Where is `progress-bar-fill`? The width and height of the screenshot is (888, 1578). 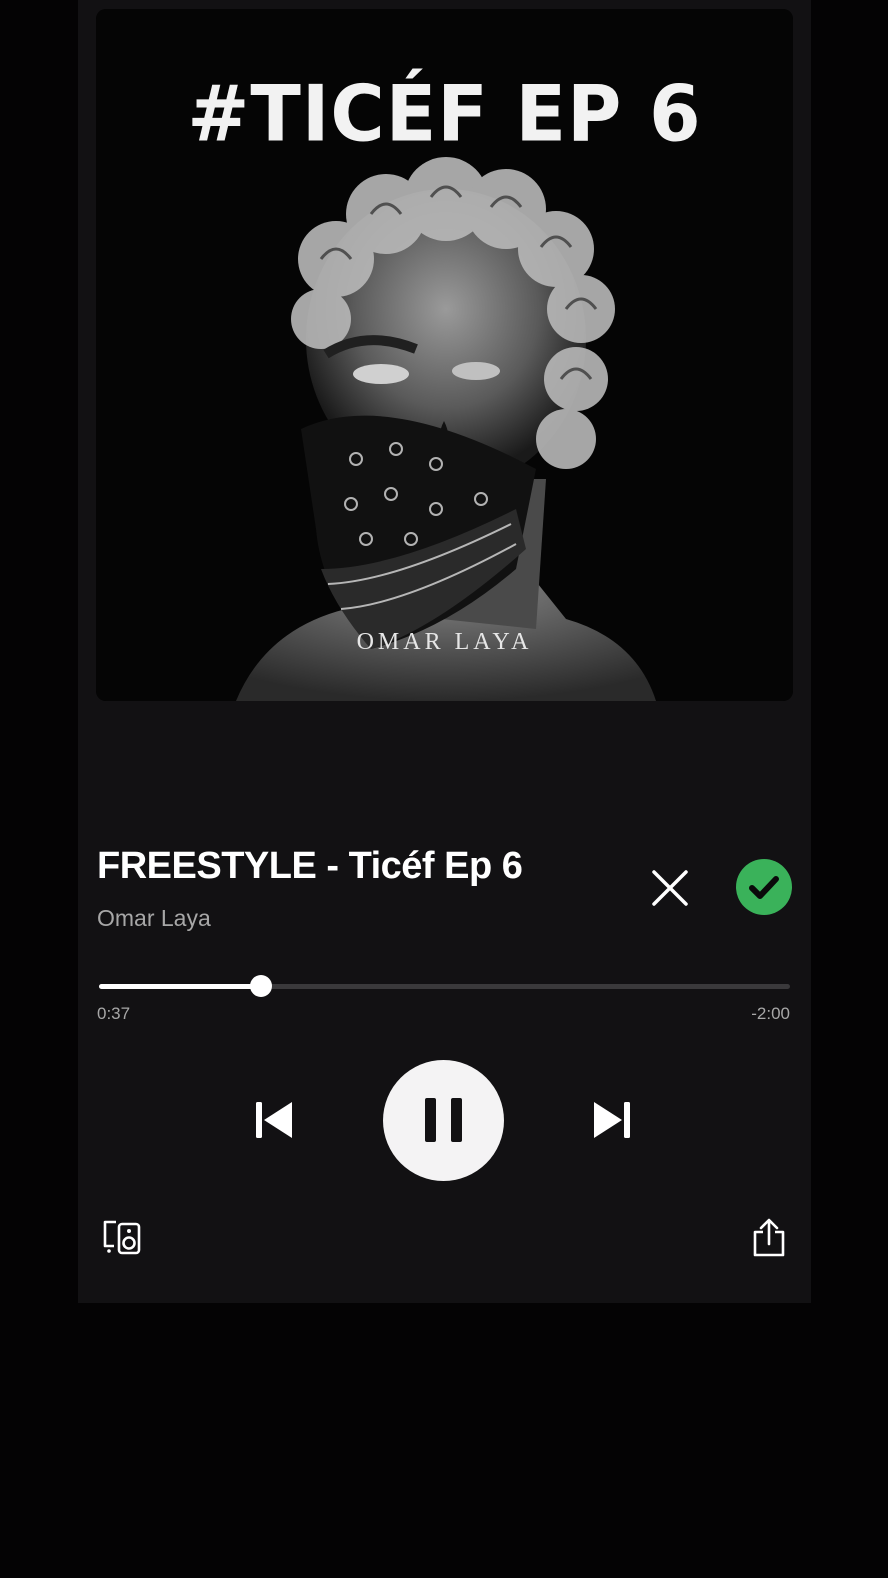
progress-bar-fill is located at coordinates (180, 986).